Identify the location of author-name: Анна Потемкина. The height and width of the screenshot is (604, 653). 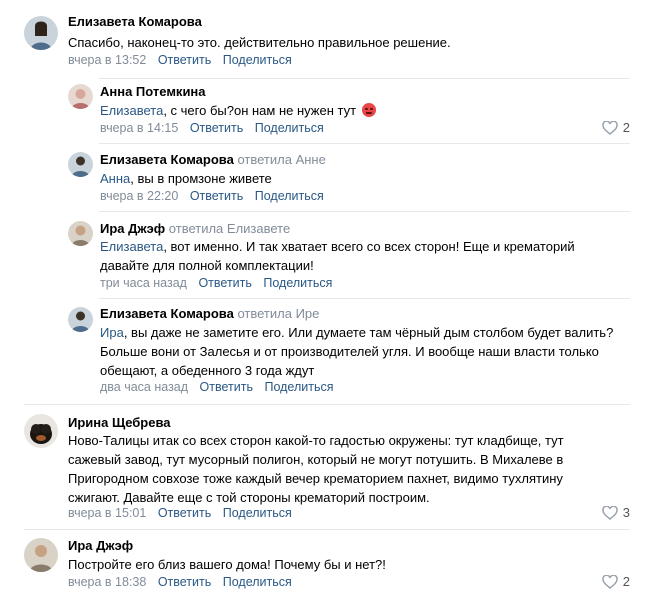
(153, 91).